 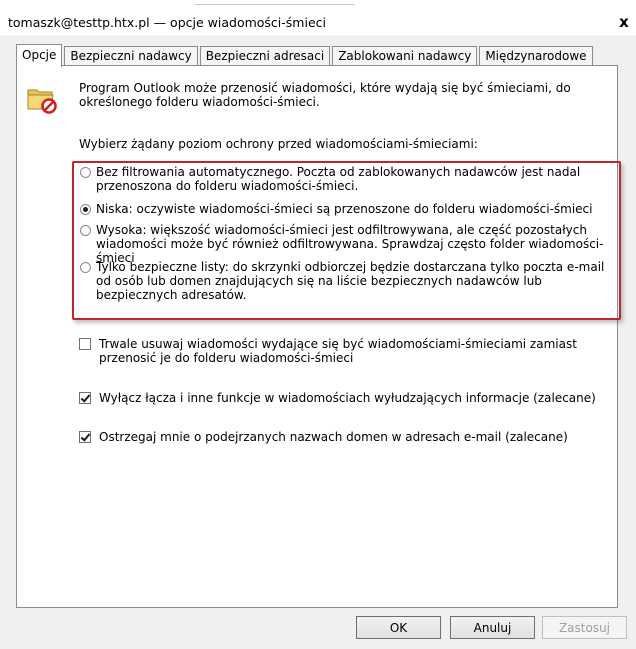 What do you see at coordinates (624, 22) in the screenshot?
I see `close-icon: x` at bounding box center [624, 22].